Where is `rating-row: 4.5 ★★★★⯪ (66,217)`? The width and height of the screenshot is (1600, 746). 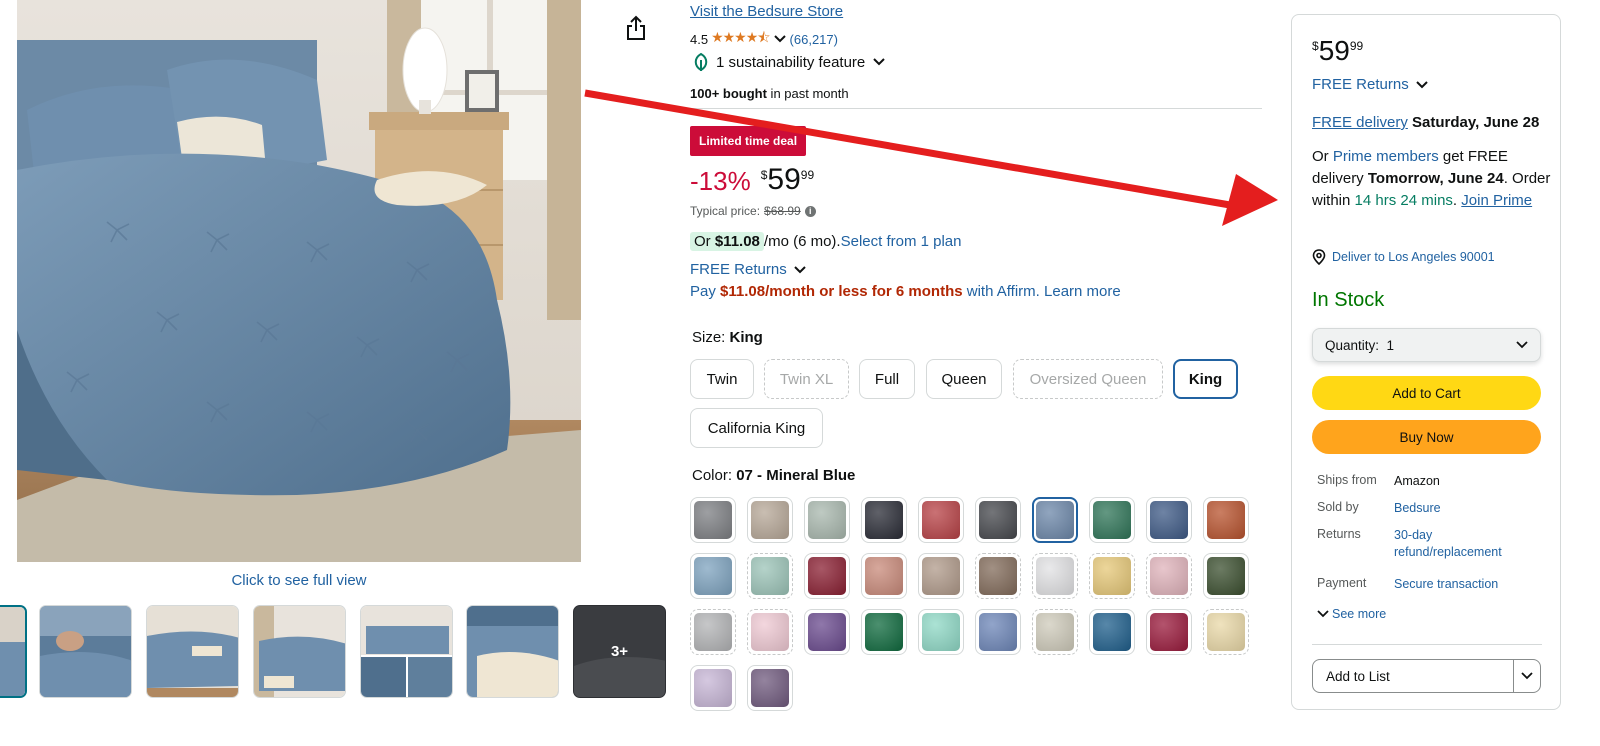 rating-row: 4.5 ★★★★⯪ (66,217) is located at coordinates (764, 39).